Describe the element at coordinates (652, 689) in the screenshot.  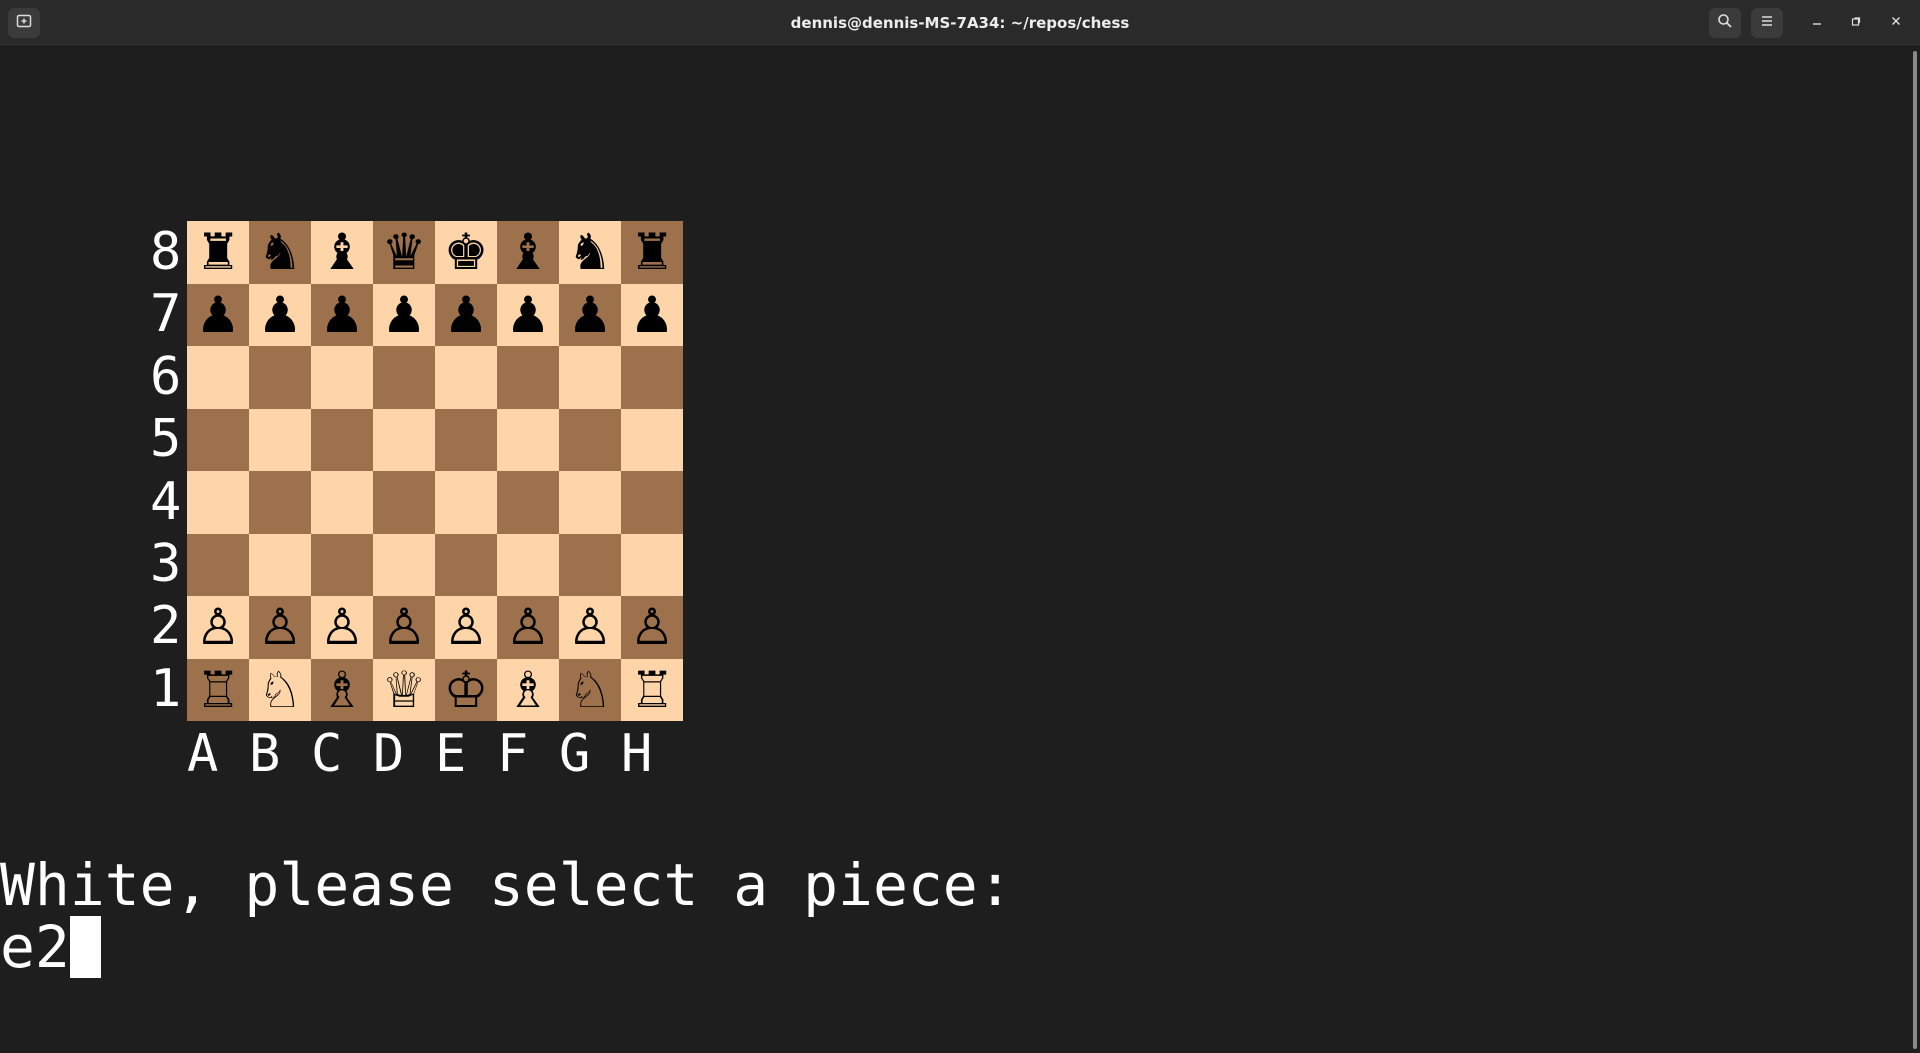
I see `board-square: ♖` at that location.